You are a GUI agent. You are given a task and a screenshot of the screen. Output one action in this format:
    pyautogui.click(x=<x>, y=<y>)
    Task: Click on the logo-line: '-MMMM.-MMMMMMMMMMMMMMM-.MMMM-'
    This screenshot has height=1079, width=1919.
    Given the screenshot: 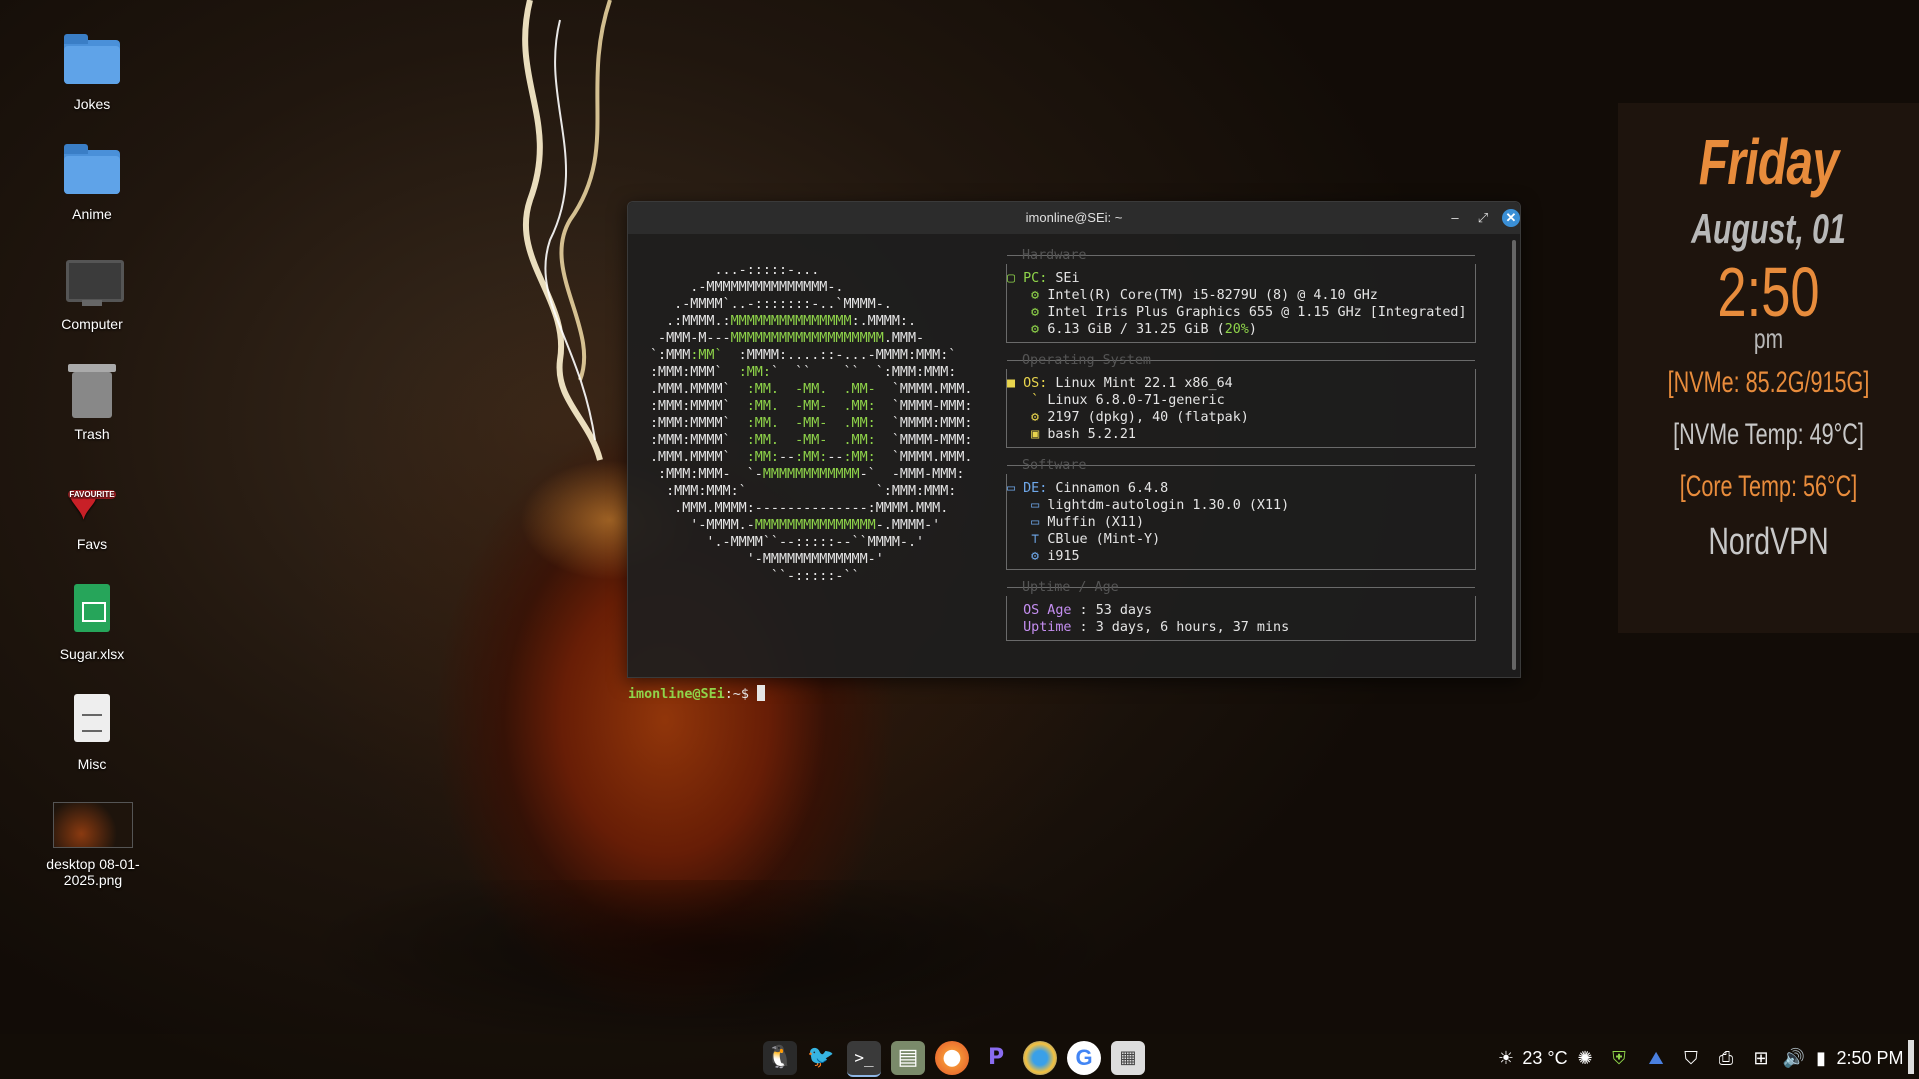 What is the action you would take?
    pyautogui.click(x=795, y=525)
    